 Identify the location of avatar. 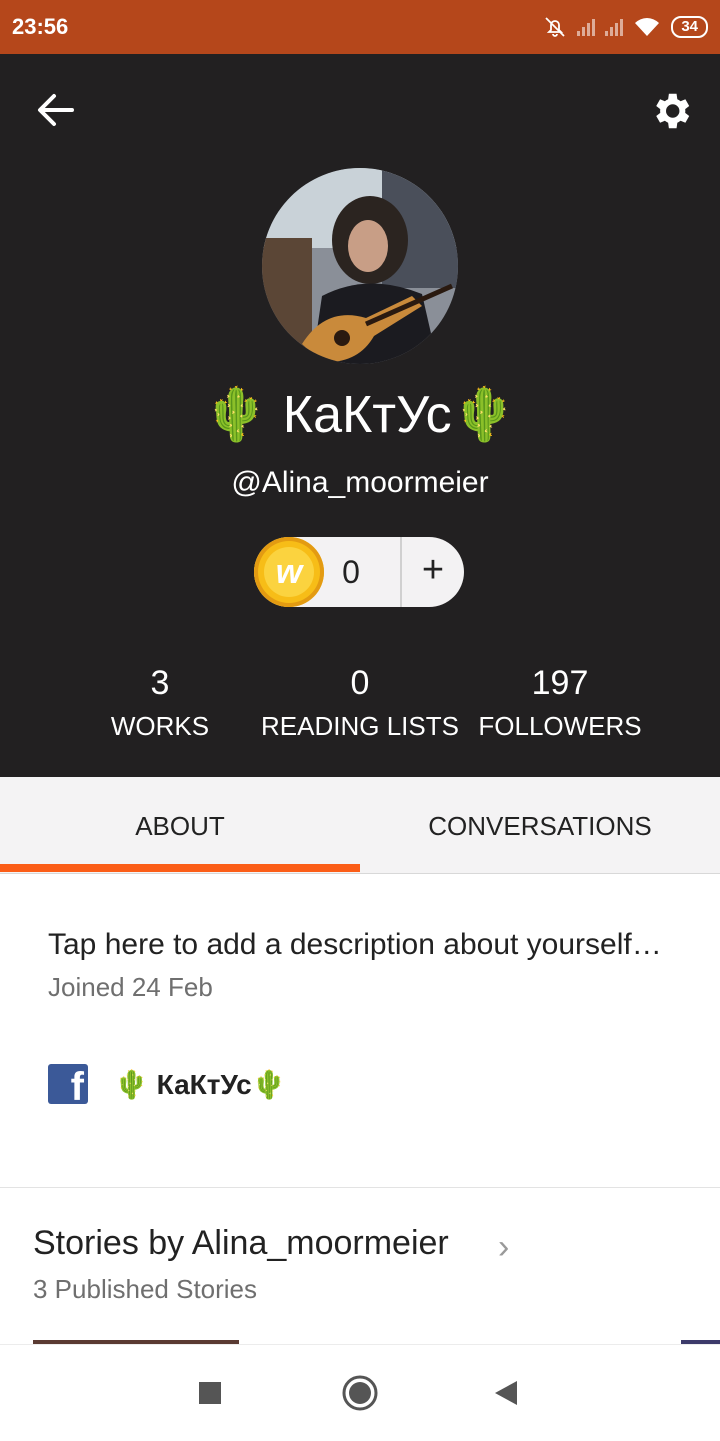
(360, 266).